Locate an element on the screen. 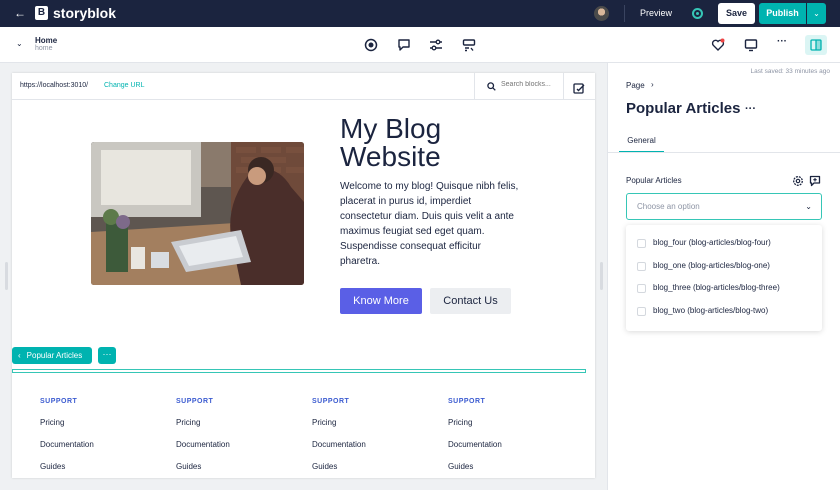  notifications-heart-icon is located at coordinates (718, 45).